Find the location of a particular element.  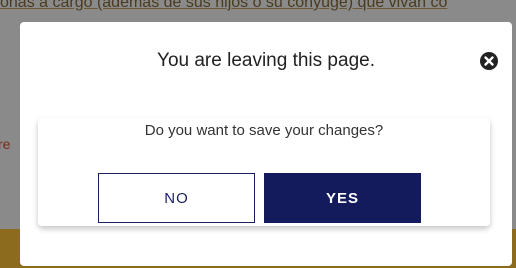

dialog-title: You are leaving this page. is located at coordinates (266, 60).